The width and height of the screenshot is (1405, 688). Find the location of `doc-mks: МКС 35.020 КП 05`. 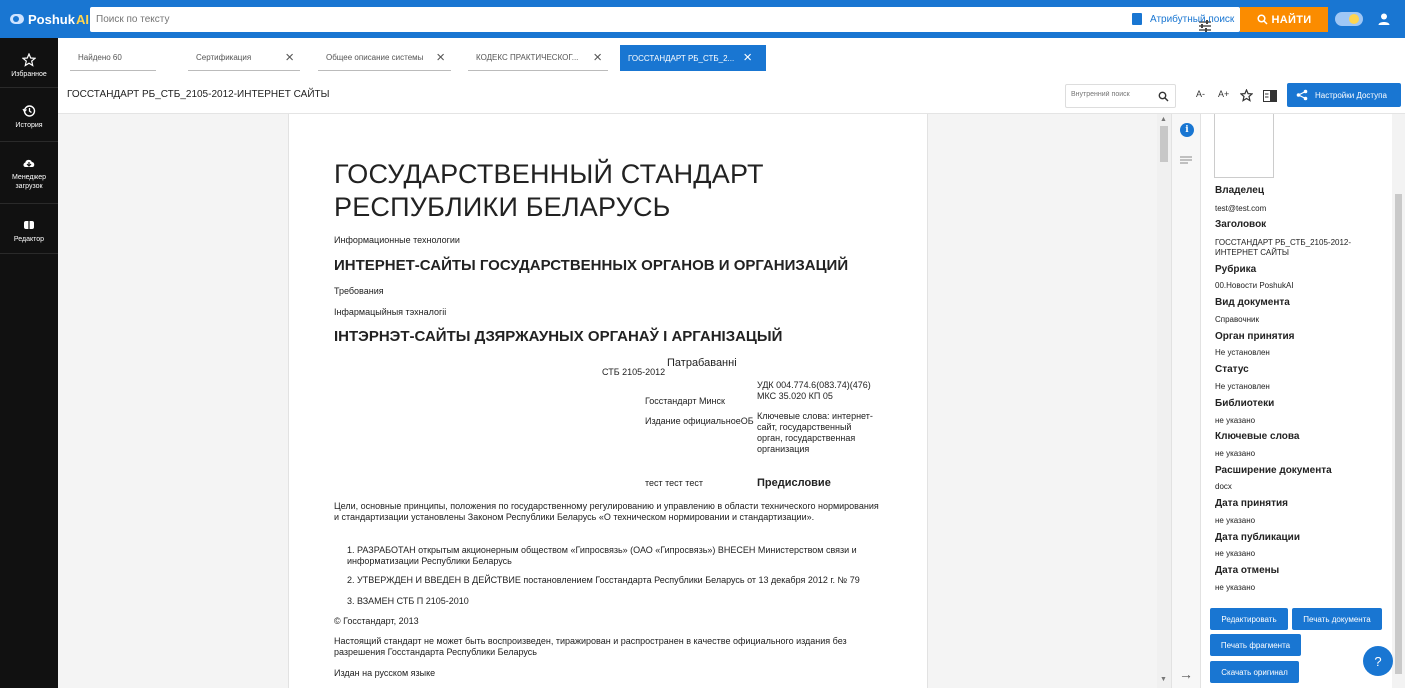

doc-mks: МКС 35.020 КП 05 is located at coordinates (795, 396).